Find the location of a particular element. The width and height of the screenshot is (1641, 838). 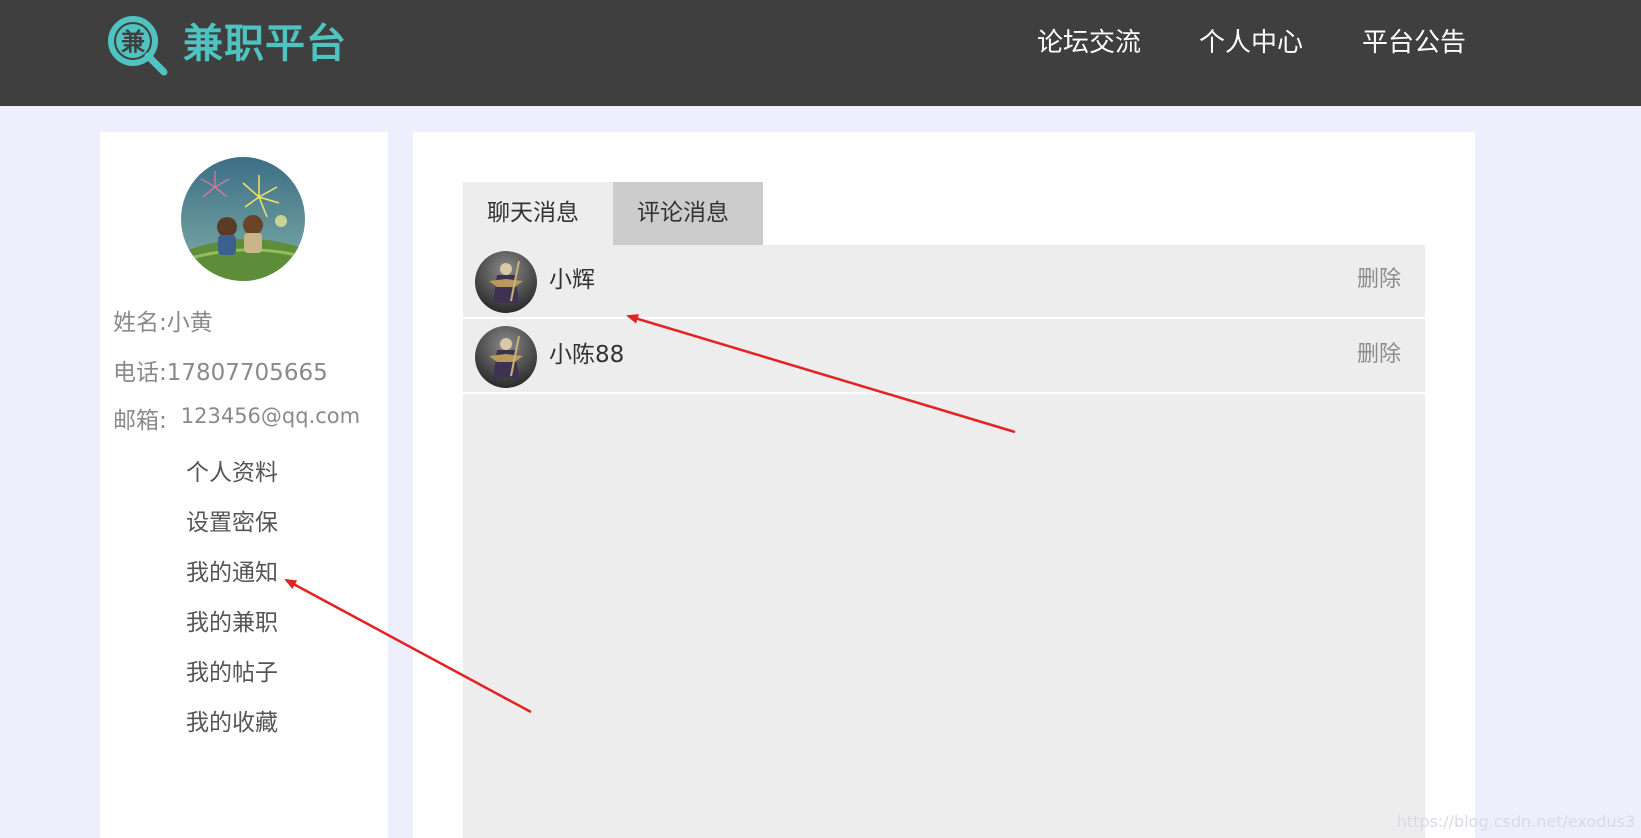

menu-my-posts: 我的帖子 is located at coordinates (232, 673).